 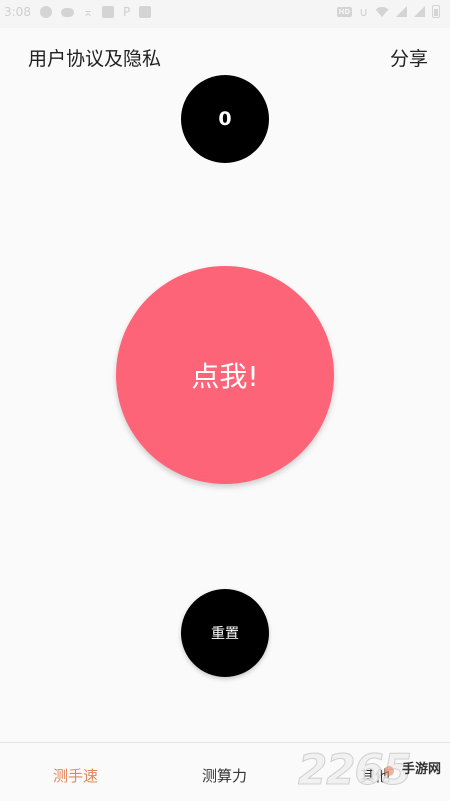 What do you see at coordinates (145, 12) in the screenshot?
I see `app-icon` at bounding box center [145, 12].